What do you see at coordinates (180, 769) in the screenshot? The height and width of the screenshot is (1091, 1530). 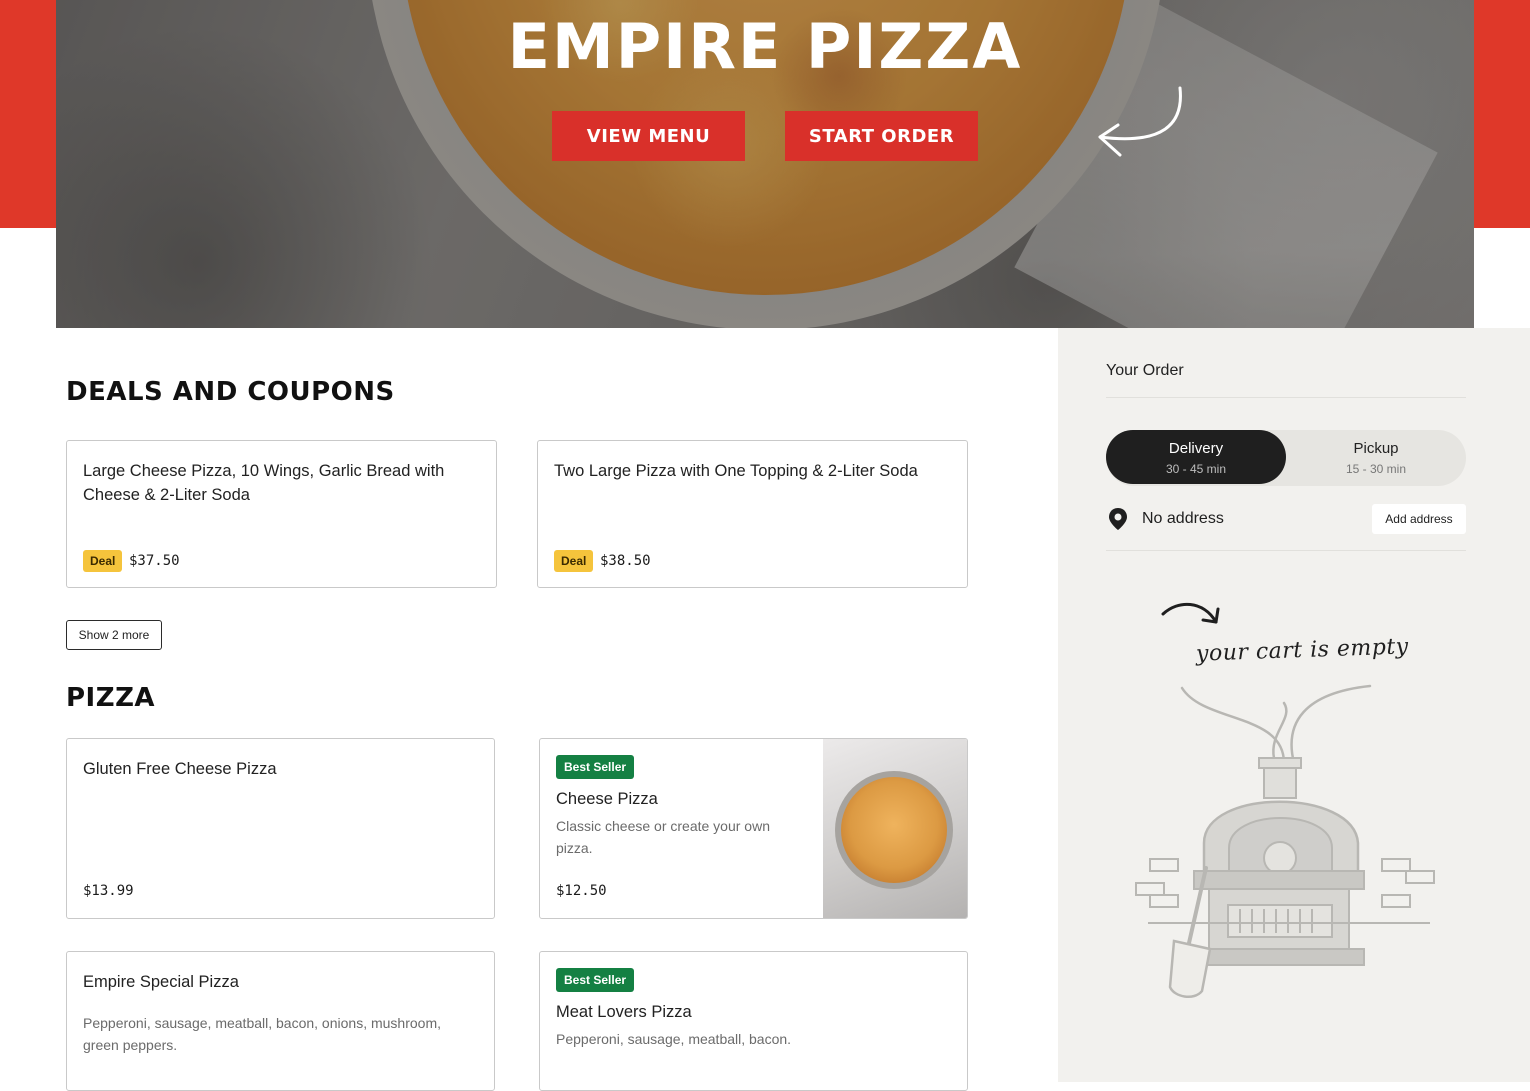 I see `menu-item-title: Gluten Free Cheese Pizza` at bounding box center [180, 769].